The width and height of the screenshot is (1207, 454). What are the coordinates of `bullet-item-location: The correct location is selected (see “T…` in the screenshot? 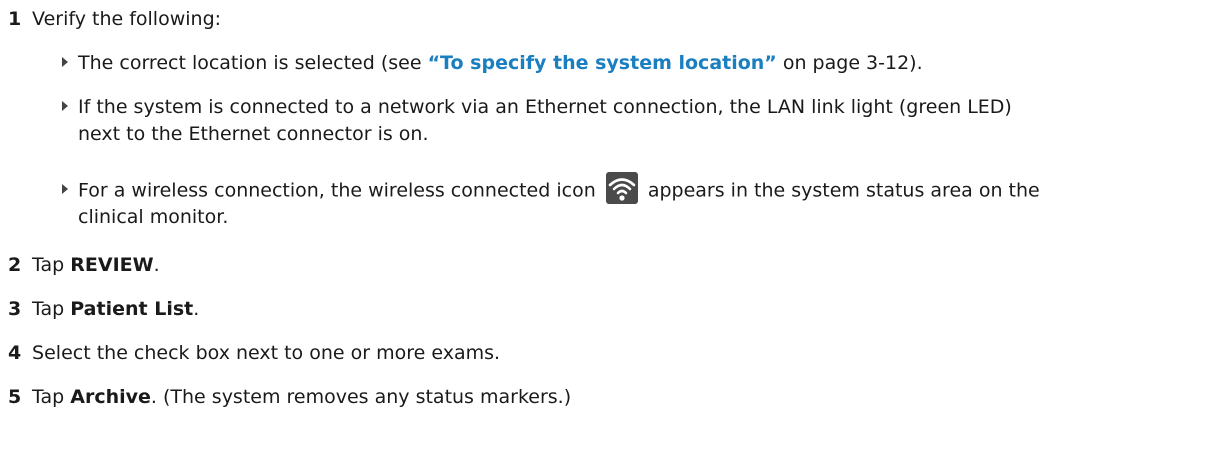 It's located at (492, 63).